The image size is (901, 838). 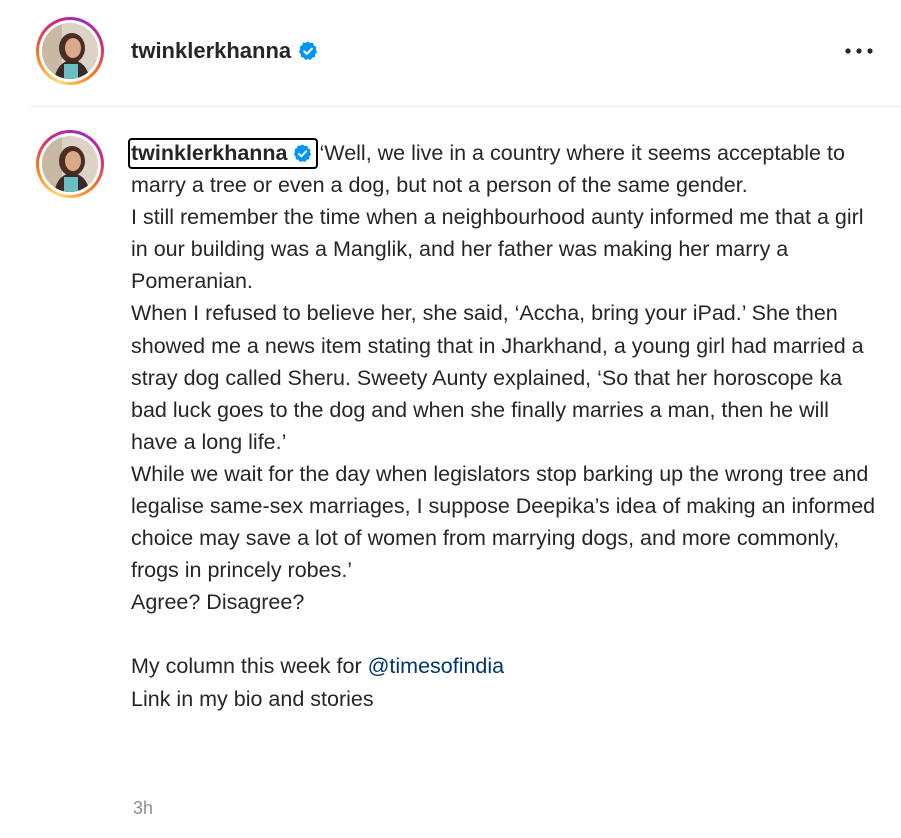 I want to click on column-line: My column this week for @timesofindia, so click(x=503, y=666).